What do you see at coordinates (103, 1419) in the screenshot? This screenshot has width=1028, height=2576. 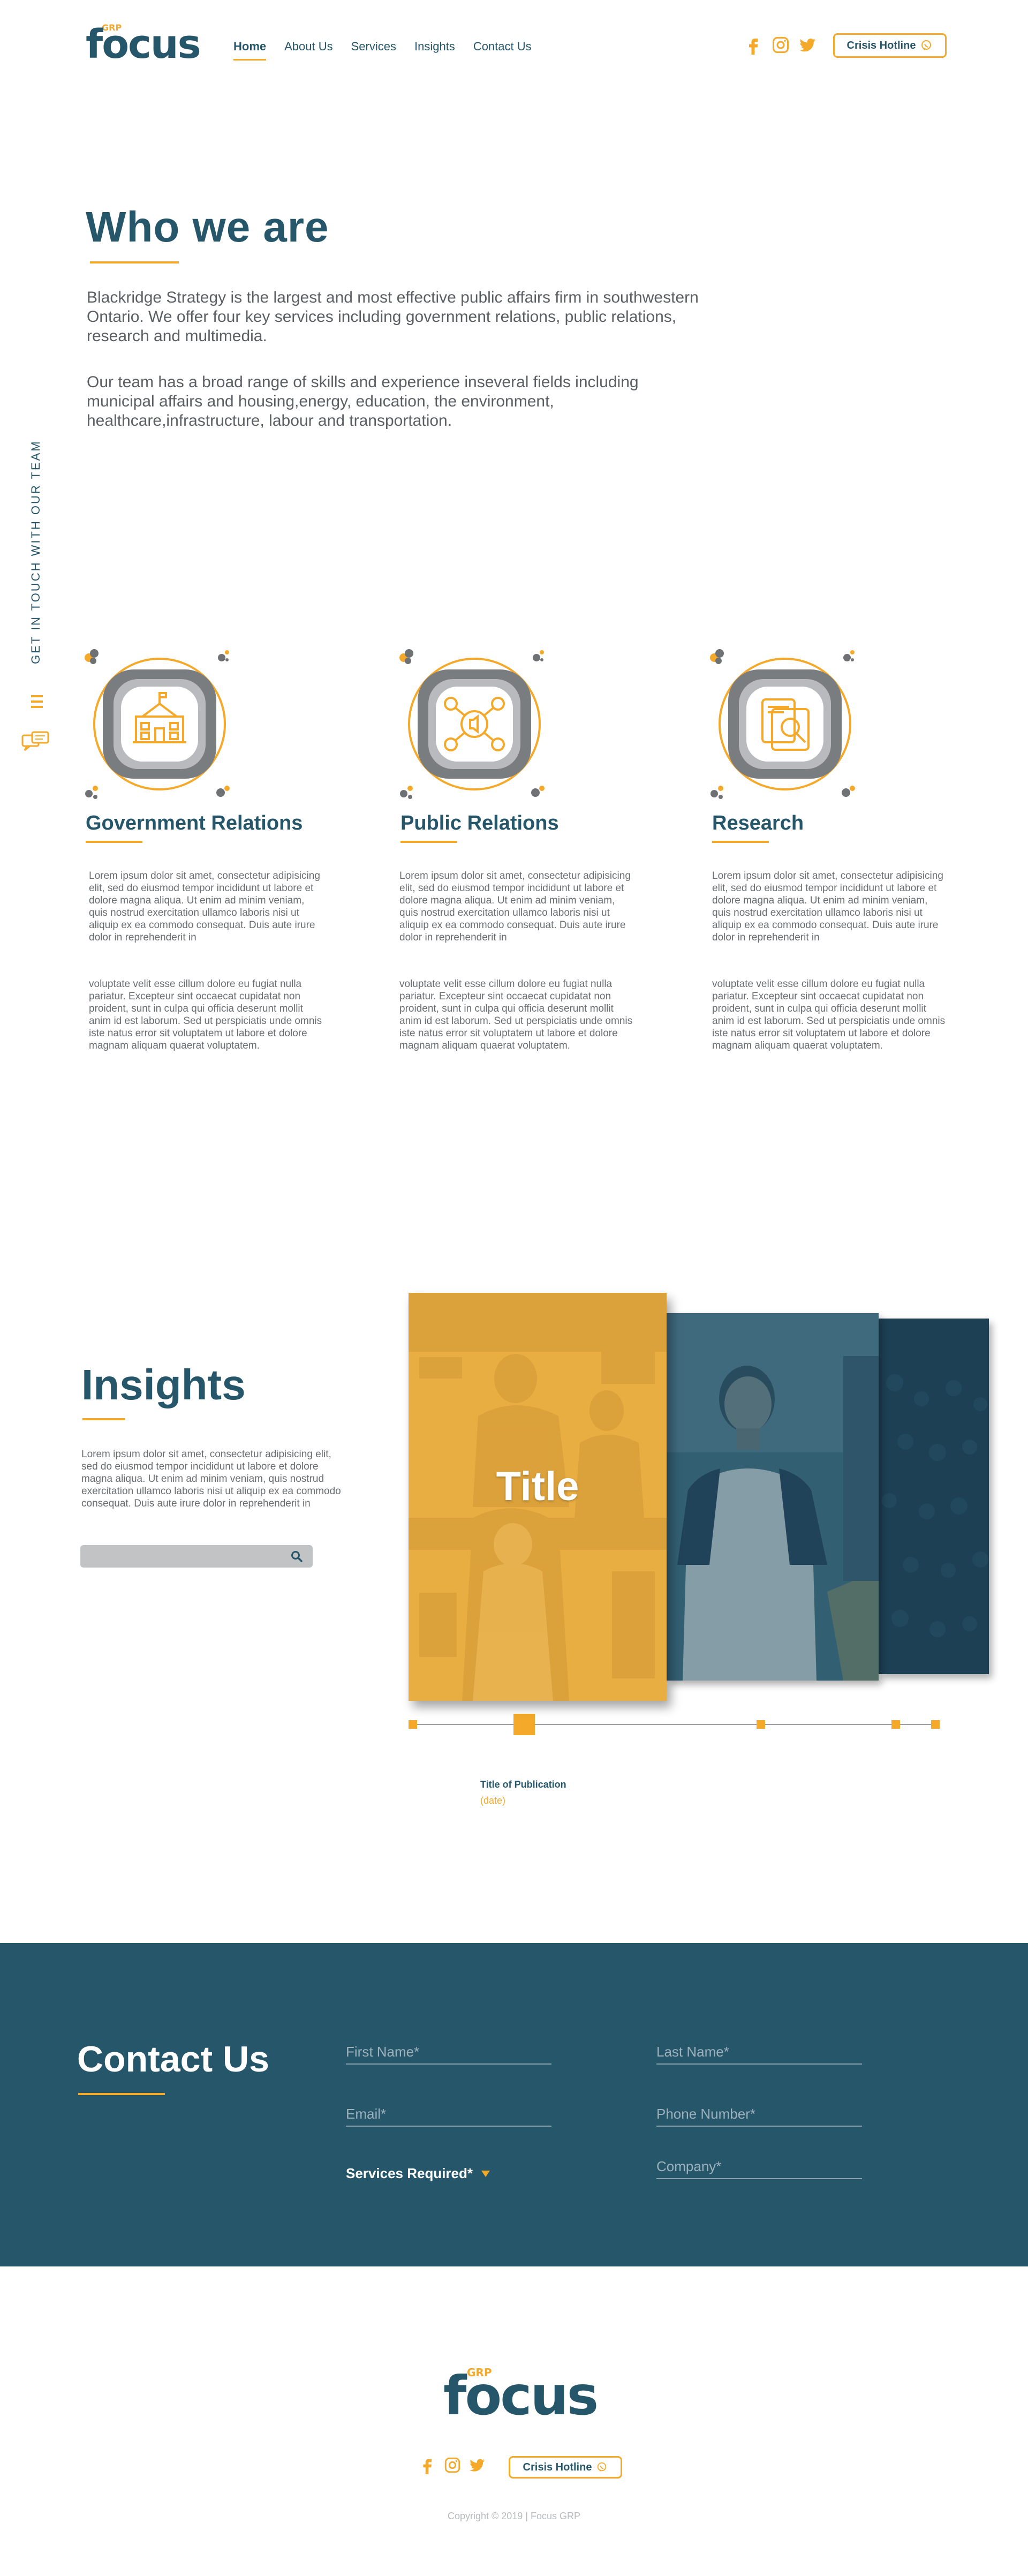 I see `insights-heading-underline` at bounding box center [103, 1419].